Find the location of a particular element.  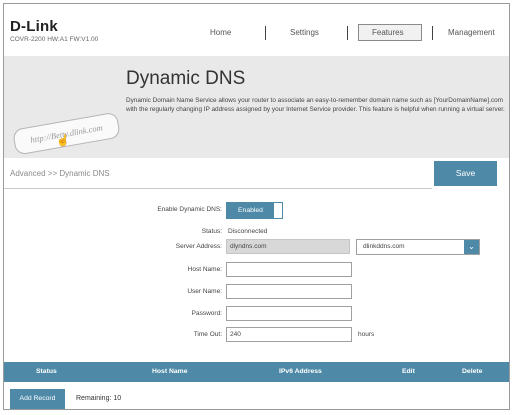

toggle-state: Enabled is located at coordinates (250, 210).